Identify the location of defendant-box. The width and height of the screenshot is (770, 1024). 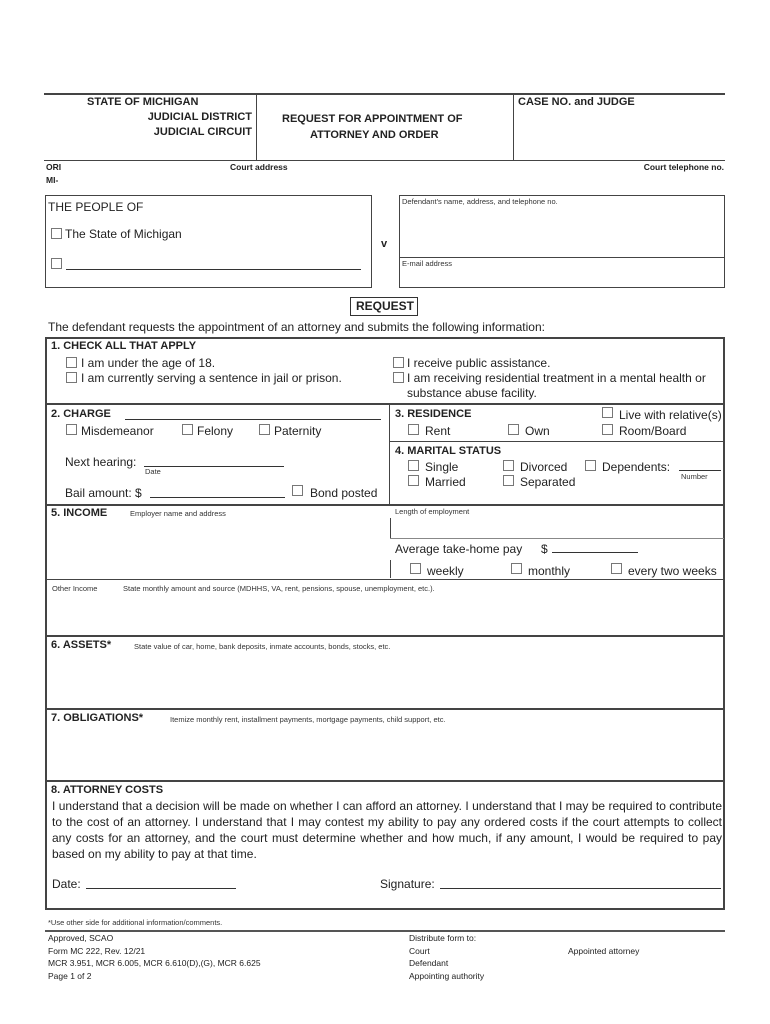
(562, 241).